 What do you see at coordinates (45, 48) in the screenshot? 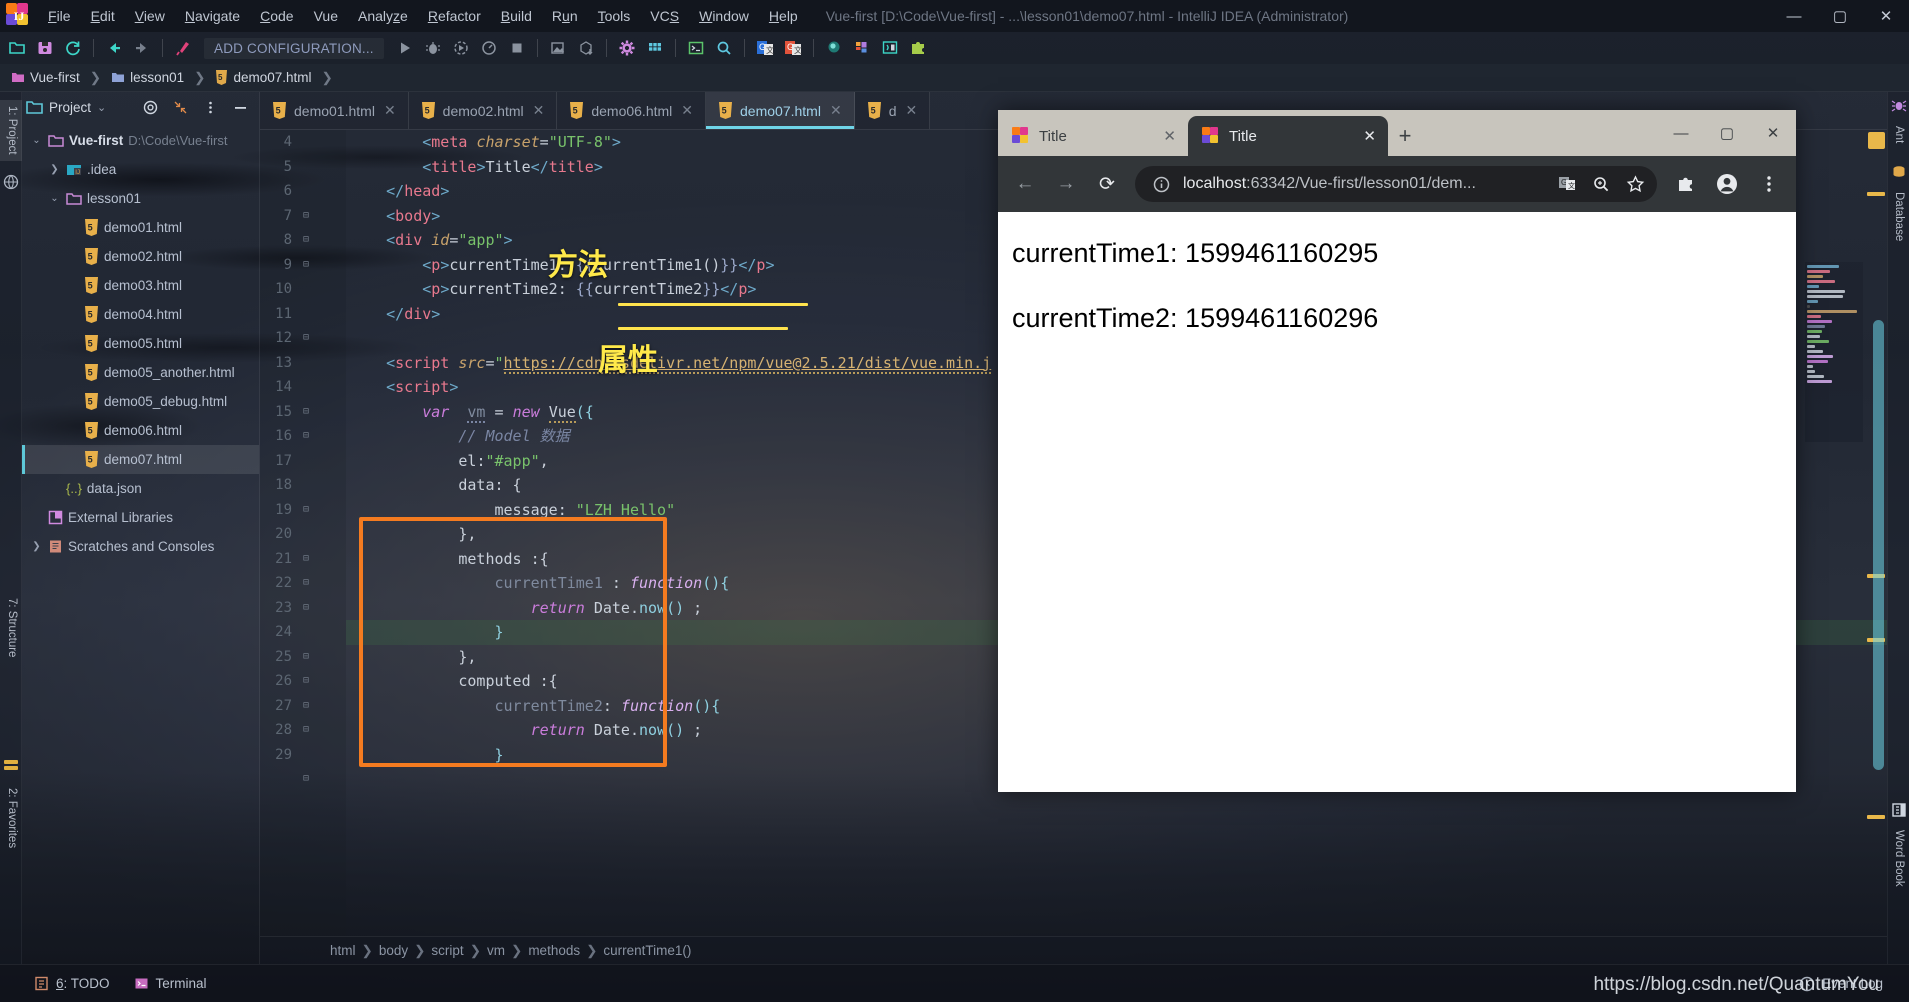
I see `save-all-icon` at bounding box center [45, 48].